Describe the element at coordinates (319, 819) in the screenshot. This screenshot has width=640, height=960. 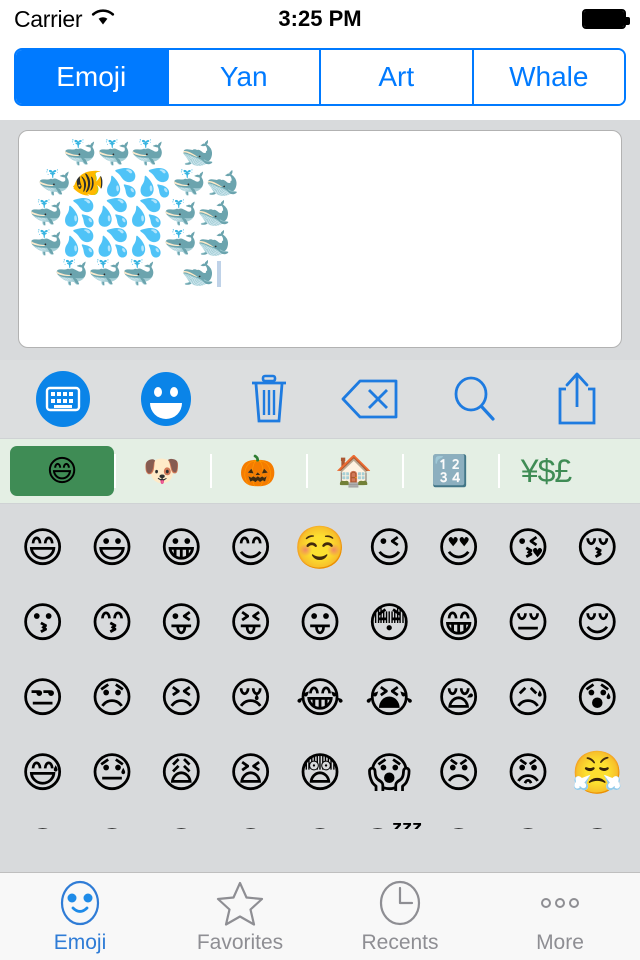
I see `emoji-cell: 😎` at that location.